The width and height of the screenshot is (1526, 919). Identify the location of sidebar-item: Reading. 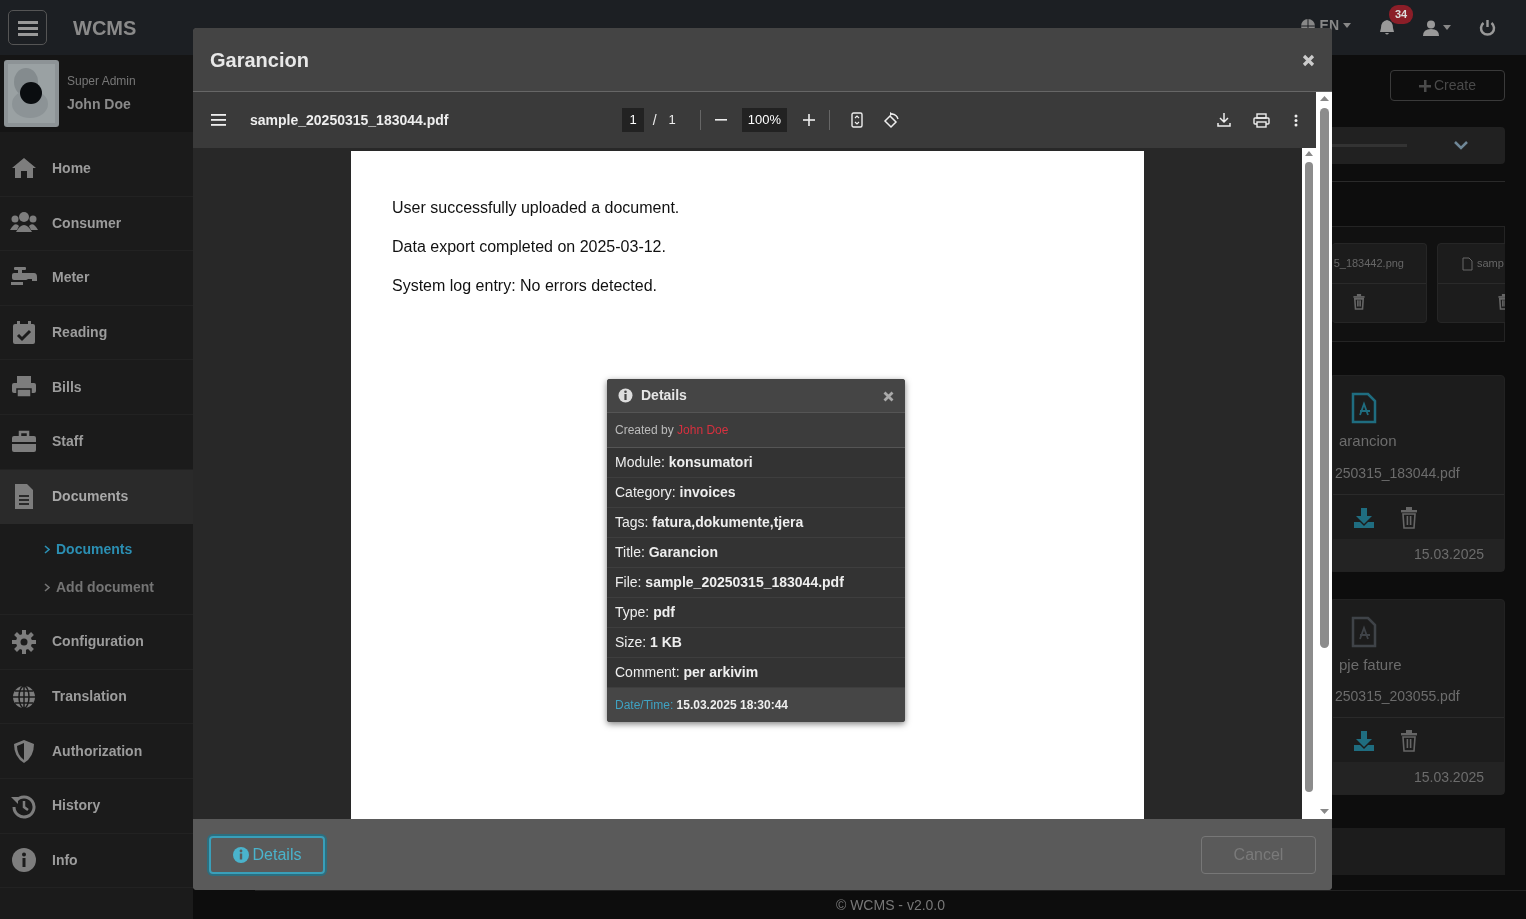
(96, 333).